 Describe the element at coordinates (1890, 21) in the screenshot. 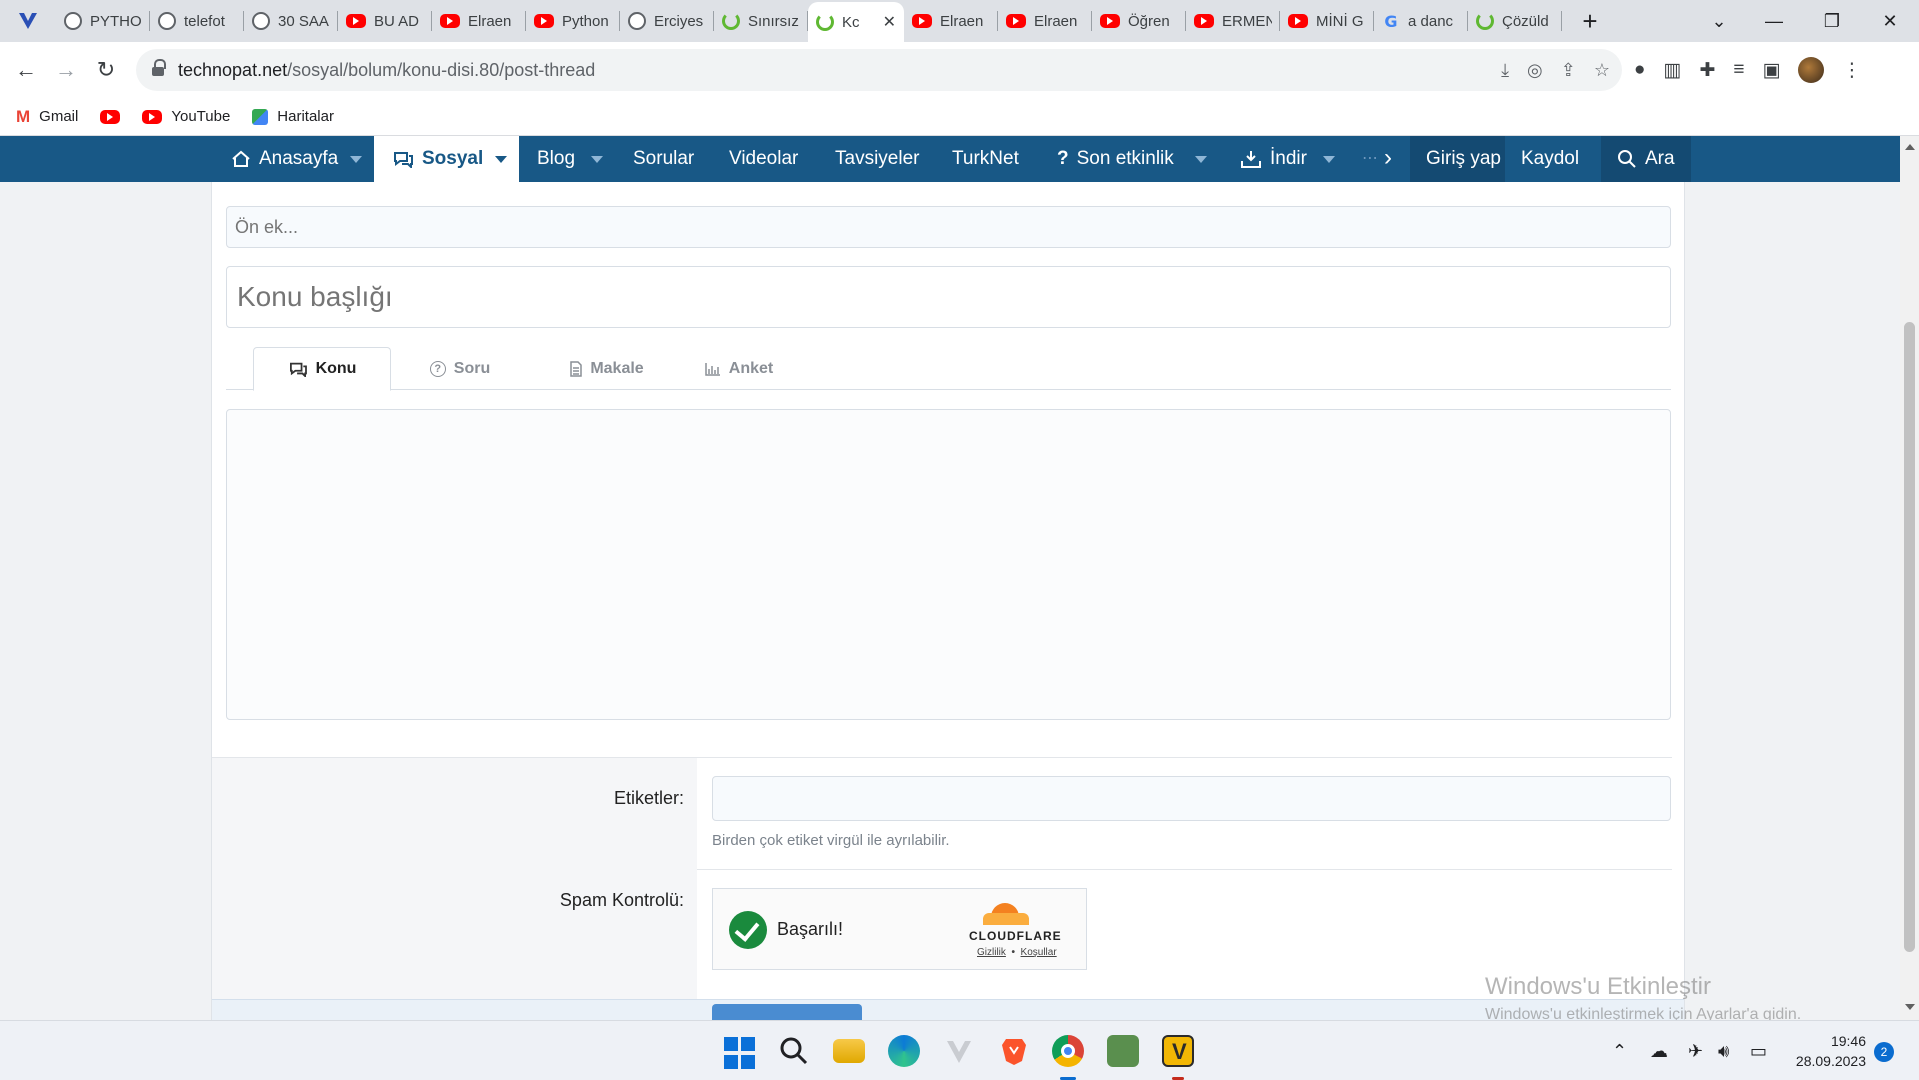

I see `close-window-button: ✕` at that location.